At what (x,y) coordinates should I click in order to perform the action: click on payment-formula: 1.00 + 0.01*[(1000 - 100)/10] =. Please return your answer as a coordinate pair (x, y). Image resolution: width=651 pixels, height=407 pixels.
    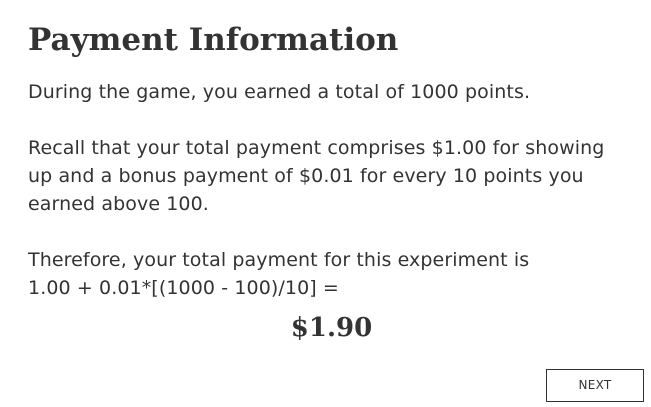
    Looking at the image, I should click on (183, 288).